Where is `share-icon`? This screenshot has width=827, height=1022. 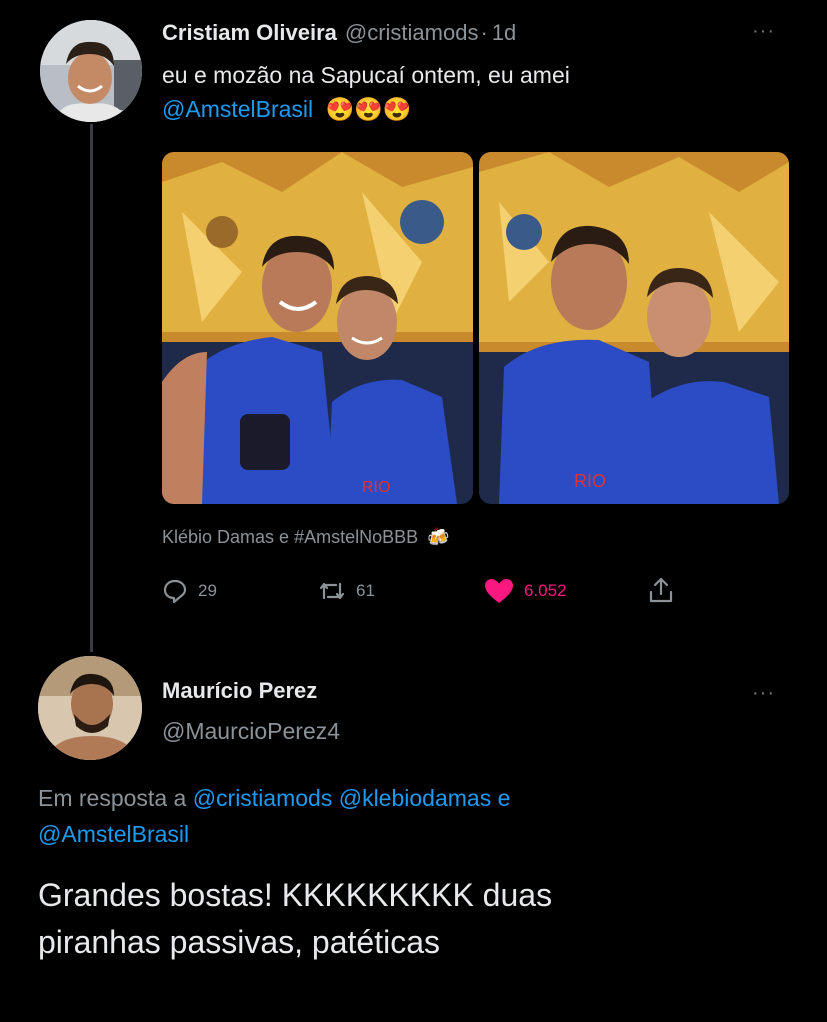
share-icon is located at coordinates (661, 590).